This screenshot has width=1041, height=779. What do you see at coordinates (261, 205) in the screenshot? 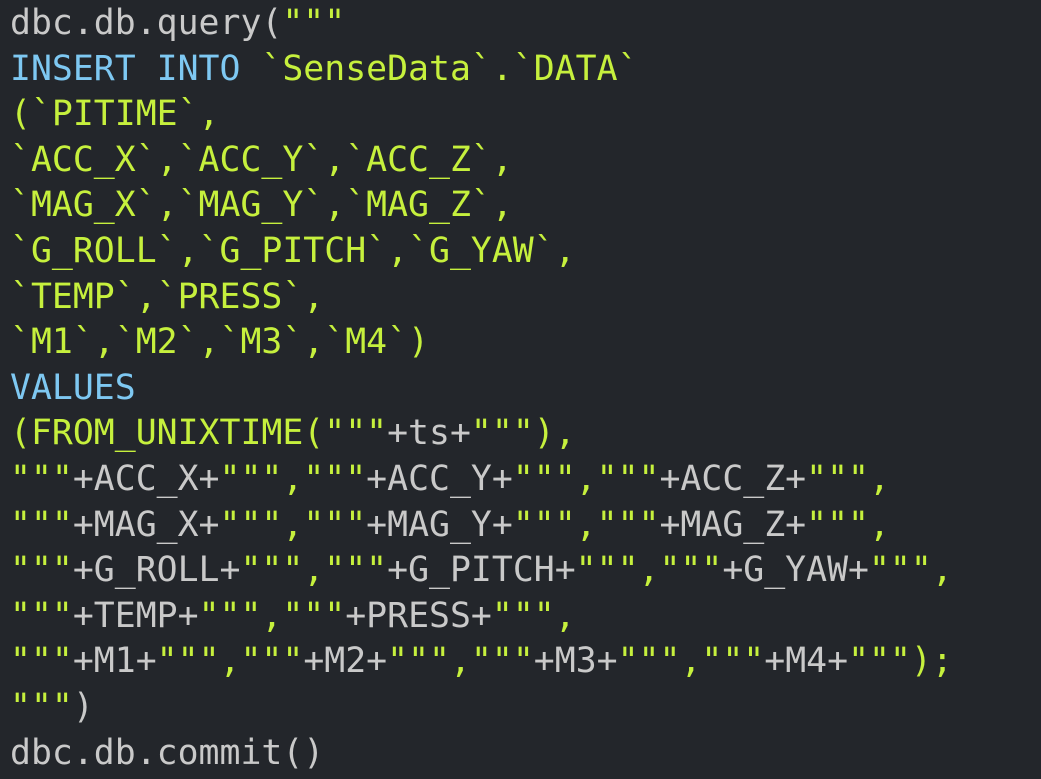
I see `code-token: `MAG_X`,`MAG_Y`,`MAG_Z`,` at bounding box center [261, 205].